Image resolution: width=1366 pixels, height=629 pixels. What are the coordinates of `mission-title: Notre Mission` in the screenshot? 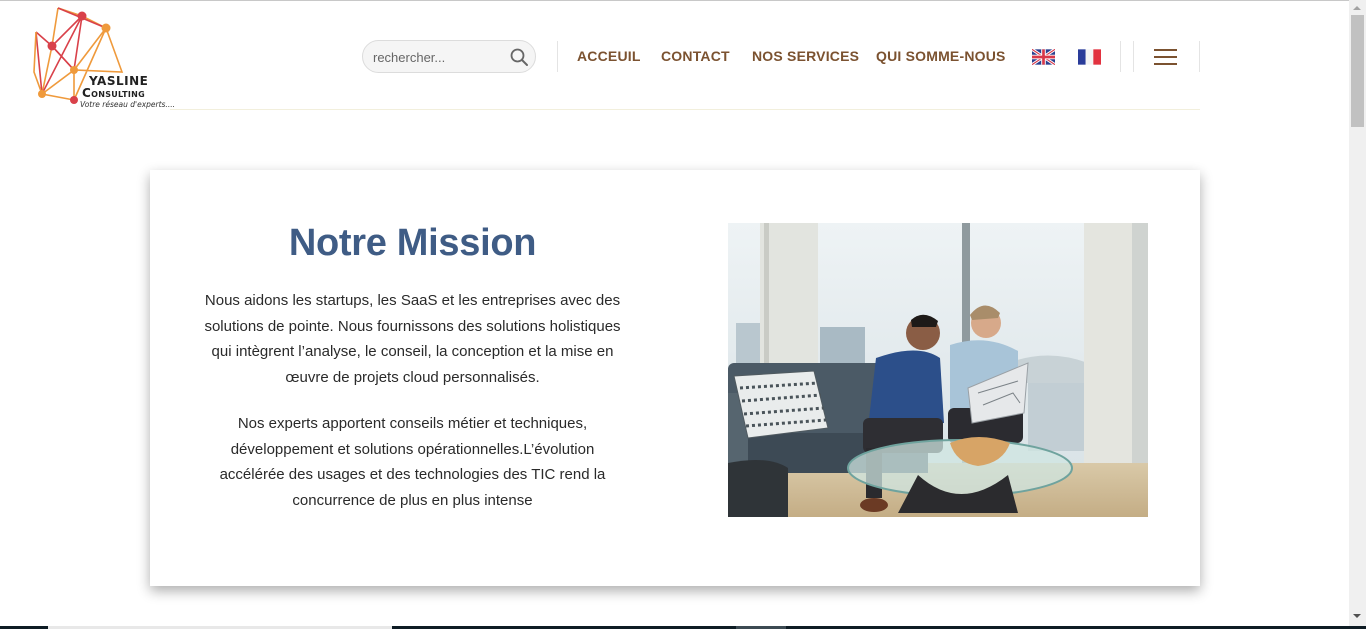 It's located at (412, 243).